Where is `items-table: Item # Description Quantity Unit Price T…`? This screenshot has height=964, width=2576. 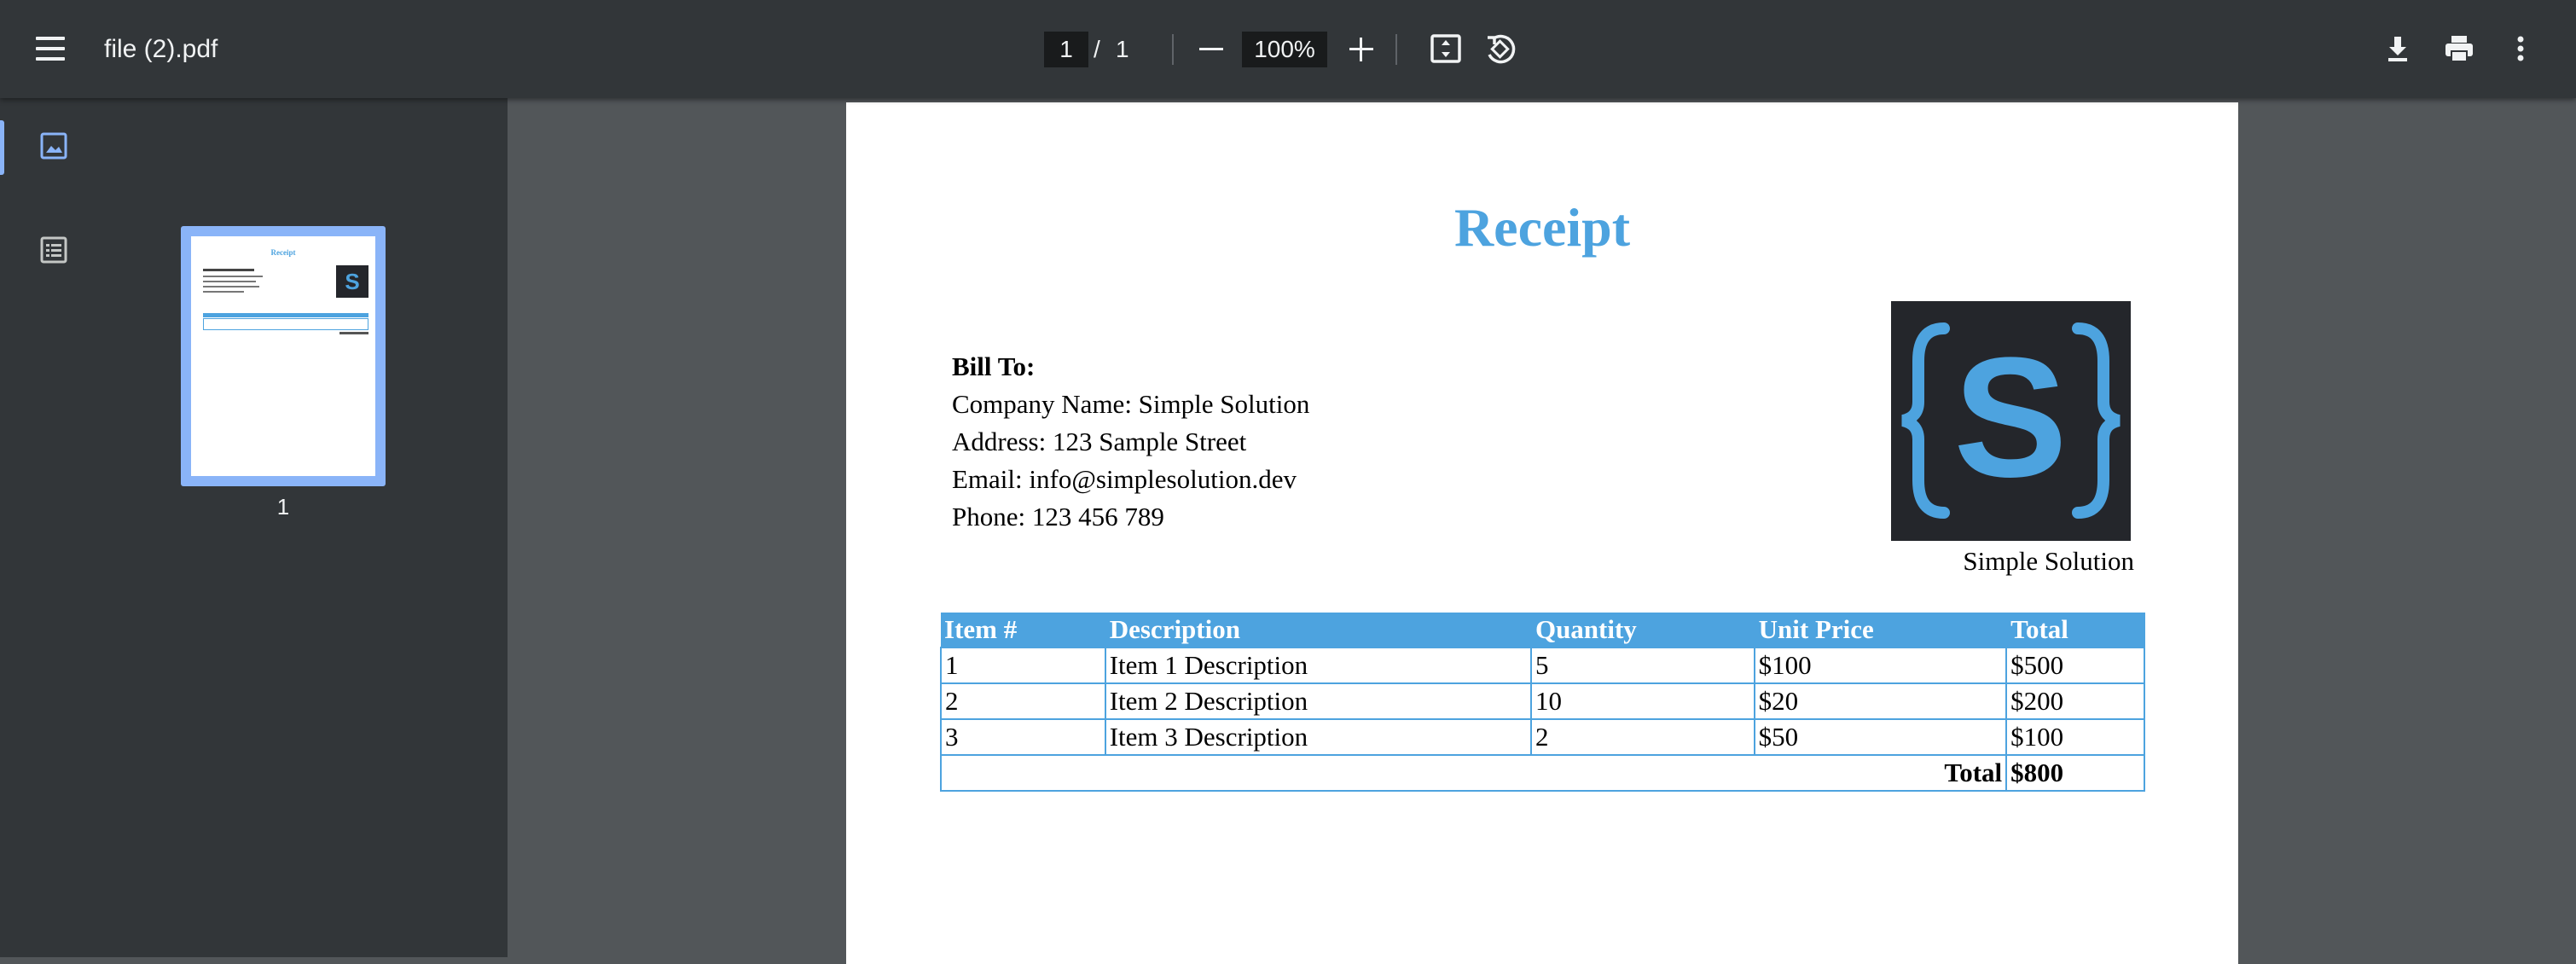
items-table: Item # Description Quantity Unit Price T… is located at coordinates (1542, 702).